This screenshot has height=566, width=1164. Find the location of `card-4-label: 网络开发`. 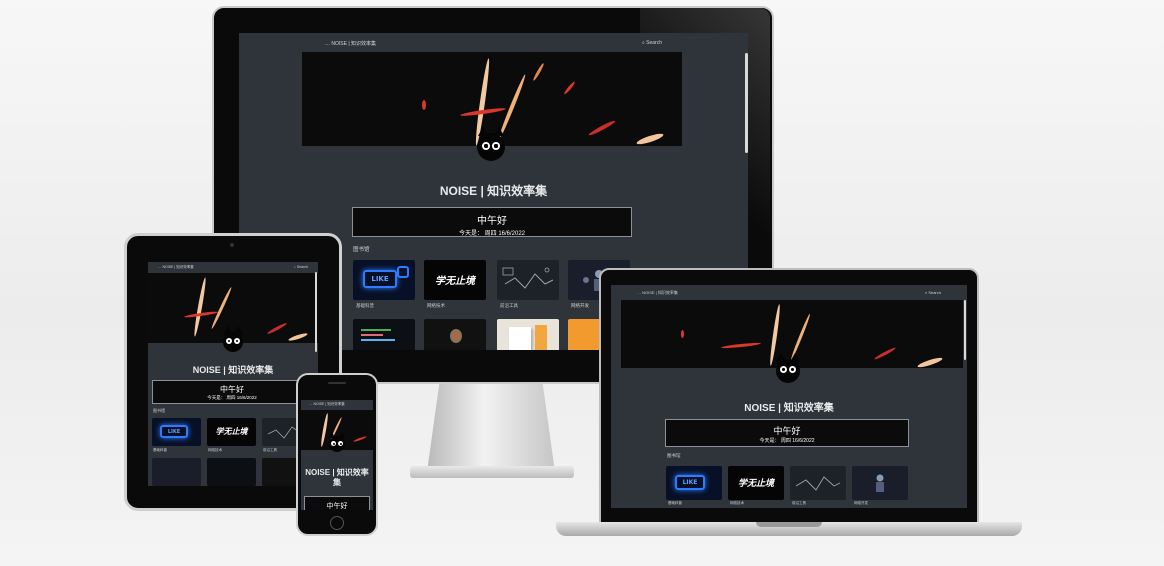

card-4-label: 网络开发 is located at coordinates (580, 305).